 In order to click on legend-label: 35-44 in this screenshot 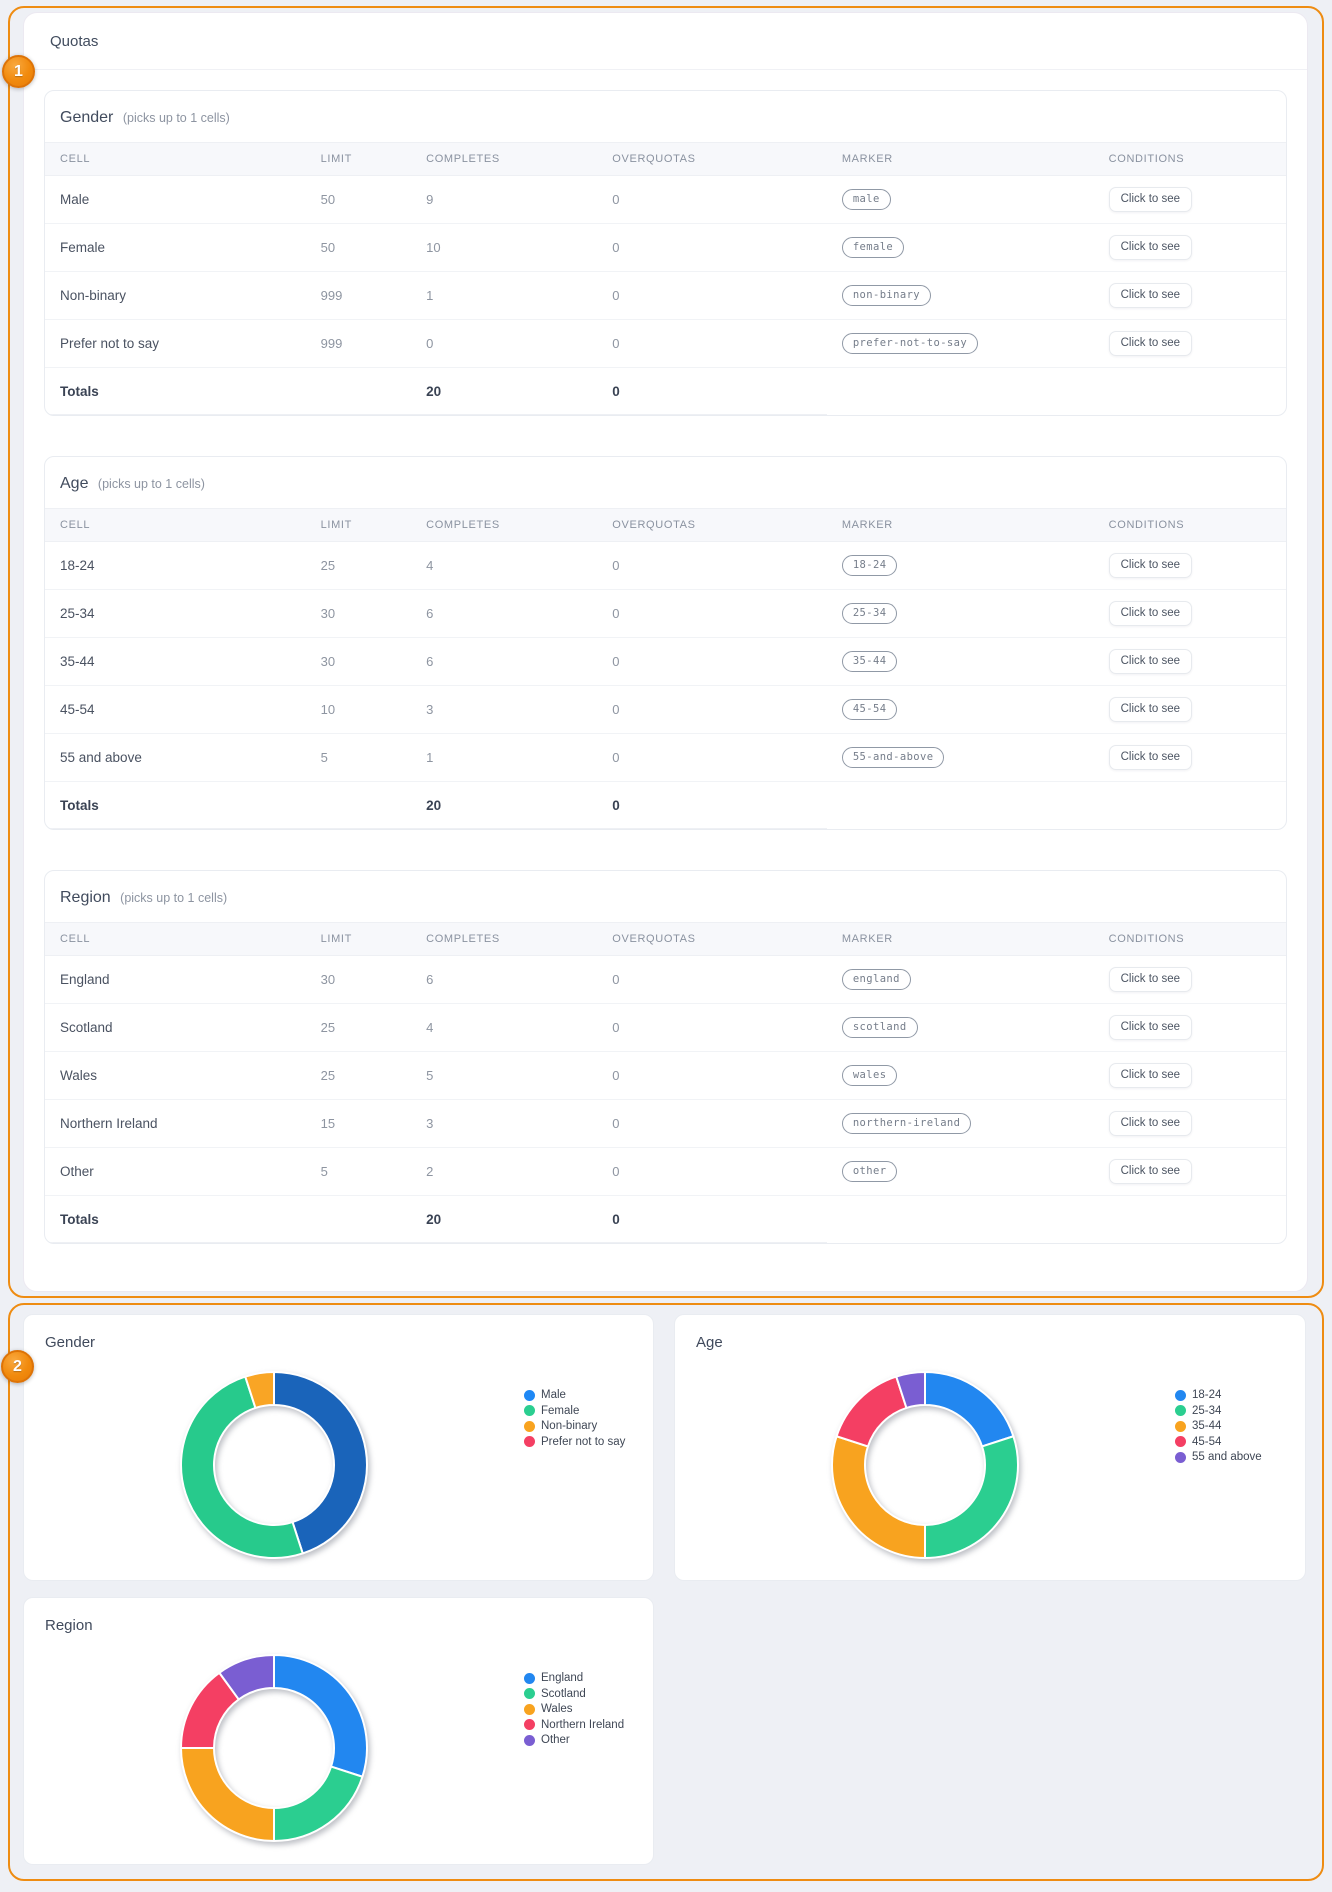, I will do `click(1207, 1426)`.